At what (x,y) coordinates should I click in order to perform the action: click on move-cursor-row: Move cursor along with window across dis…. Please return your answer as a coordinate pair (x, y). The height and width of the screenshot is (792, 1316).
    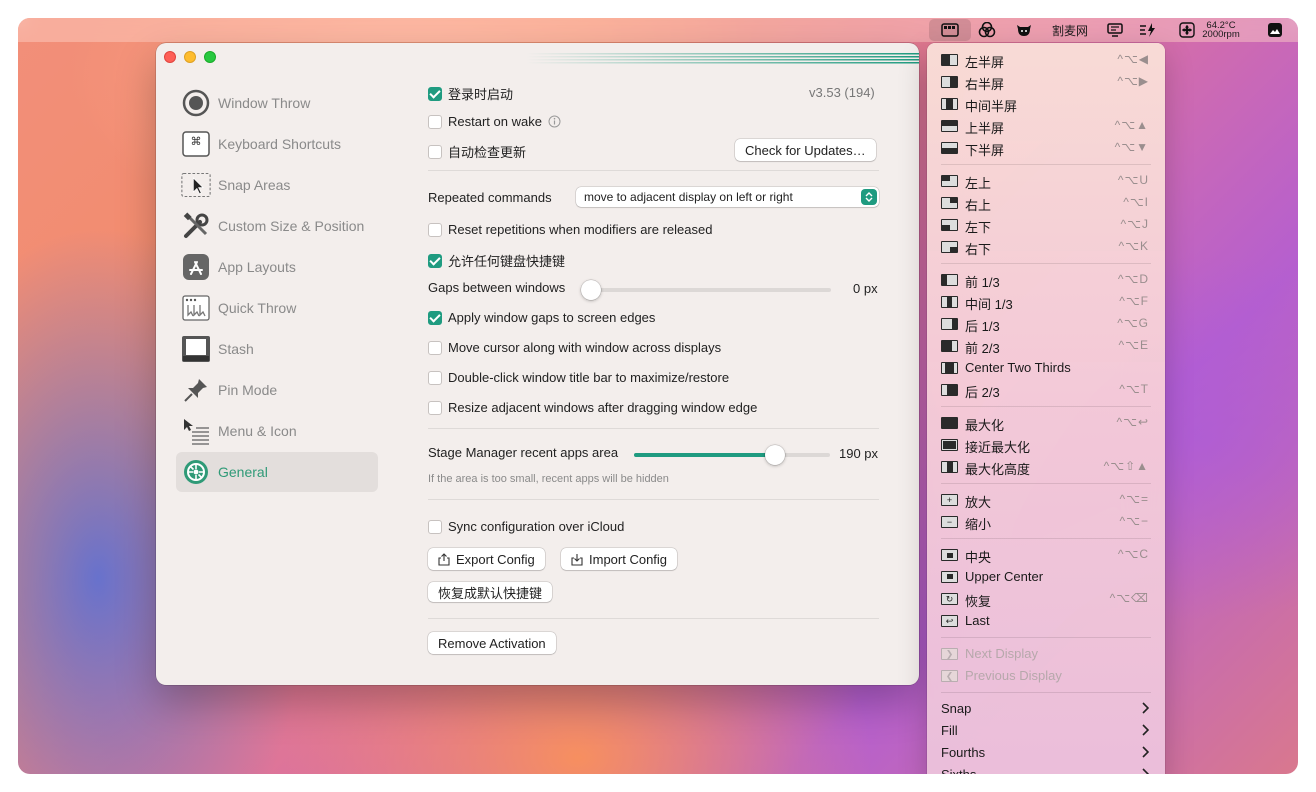
    Looking at the image, I should click on (574, 347).